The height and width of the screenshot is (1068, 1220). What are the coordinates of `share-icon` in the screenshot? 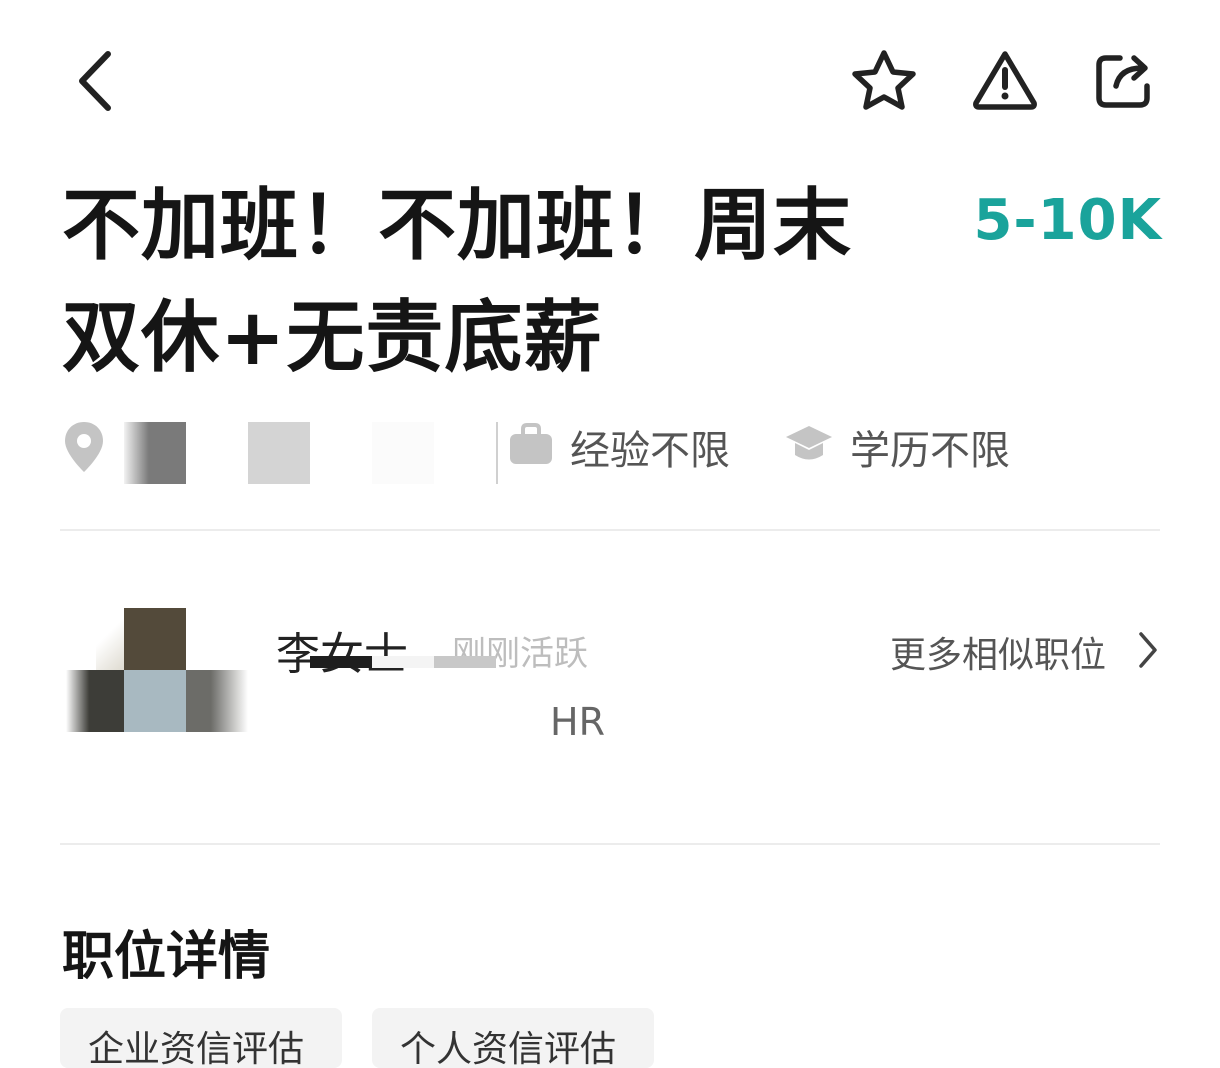 It's located at (1123, 81).